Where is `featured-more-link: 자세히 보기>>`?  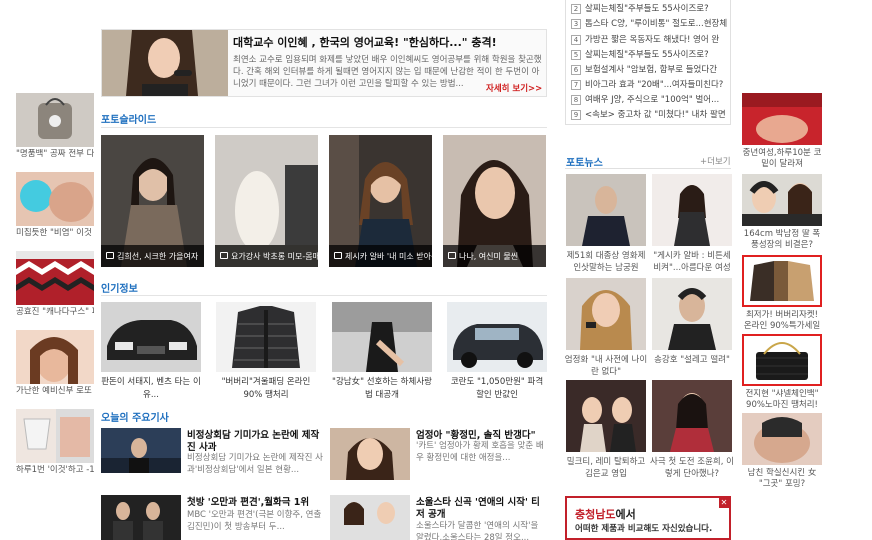
featured-more-link: 자세히 보기>> is located at coordinates (514, 88).